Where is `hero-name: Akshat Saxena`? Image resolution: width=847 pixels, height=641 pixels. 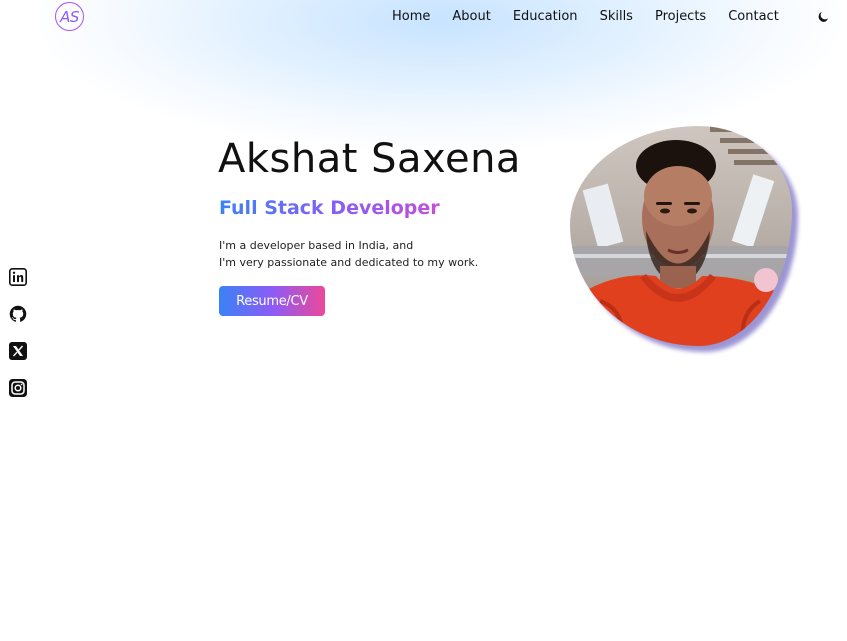 hero-name: Akshat Saxena is located at coordinates (369, 159).